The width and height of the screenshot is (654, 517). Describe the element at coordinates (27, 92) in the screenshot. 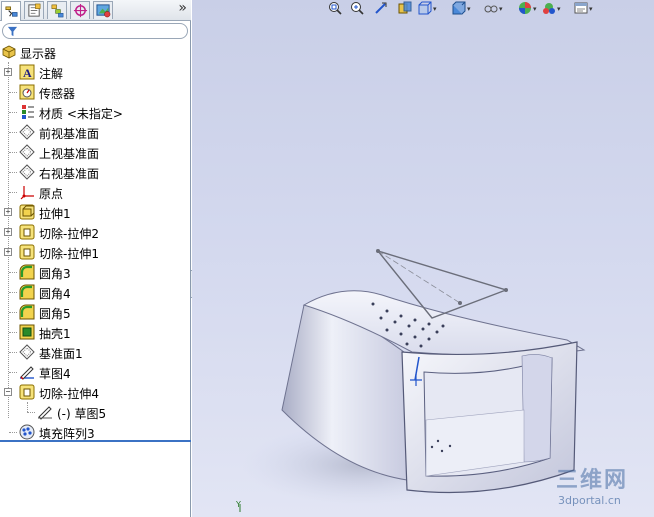

I see `sensors-icon` at that location.